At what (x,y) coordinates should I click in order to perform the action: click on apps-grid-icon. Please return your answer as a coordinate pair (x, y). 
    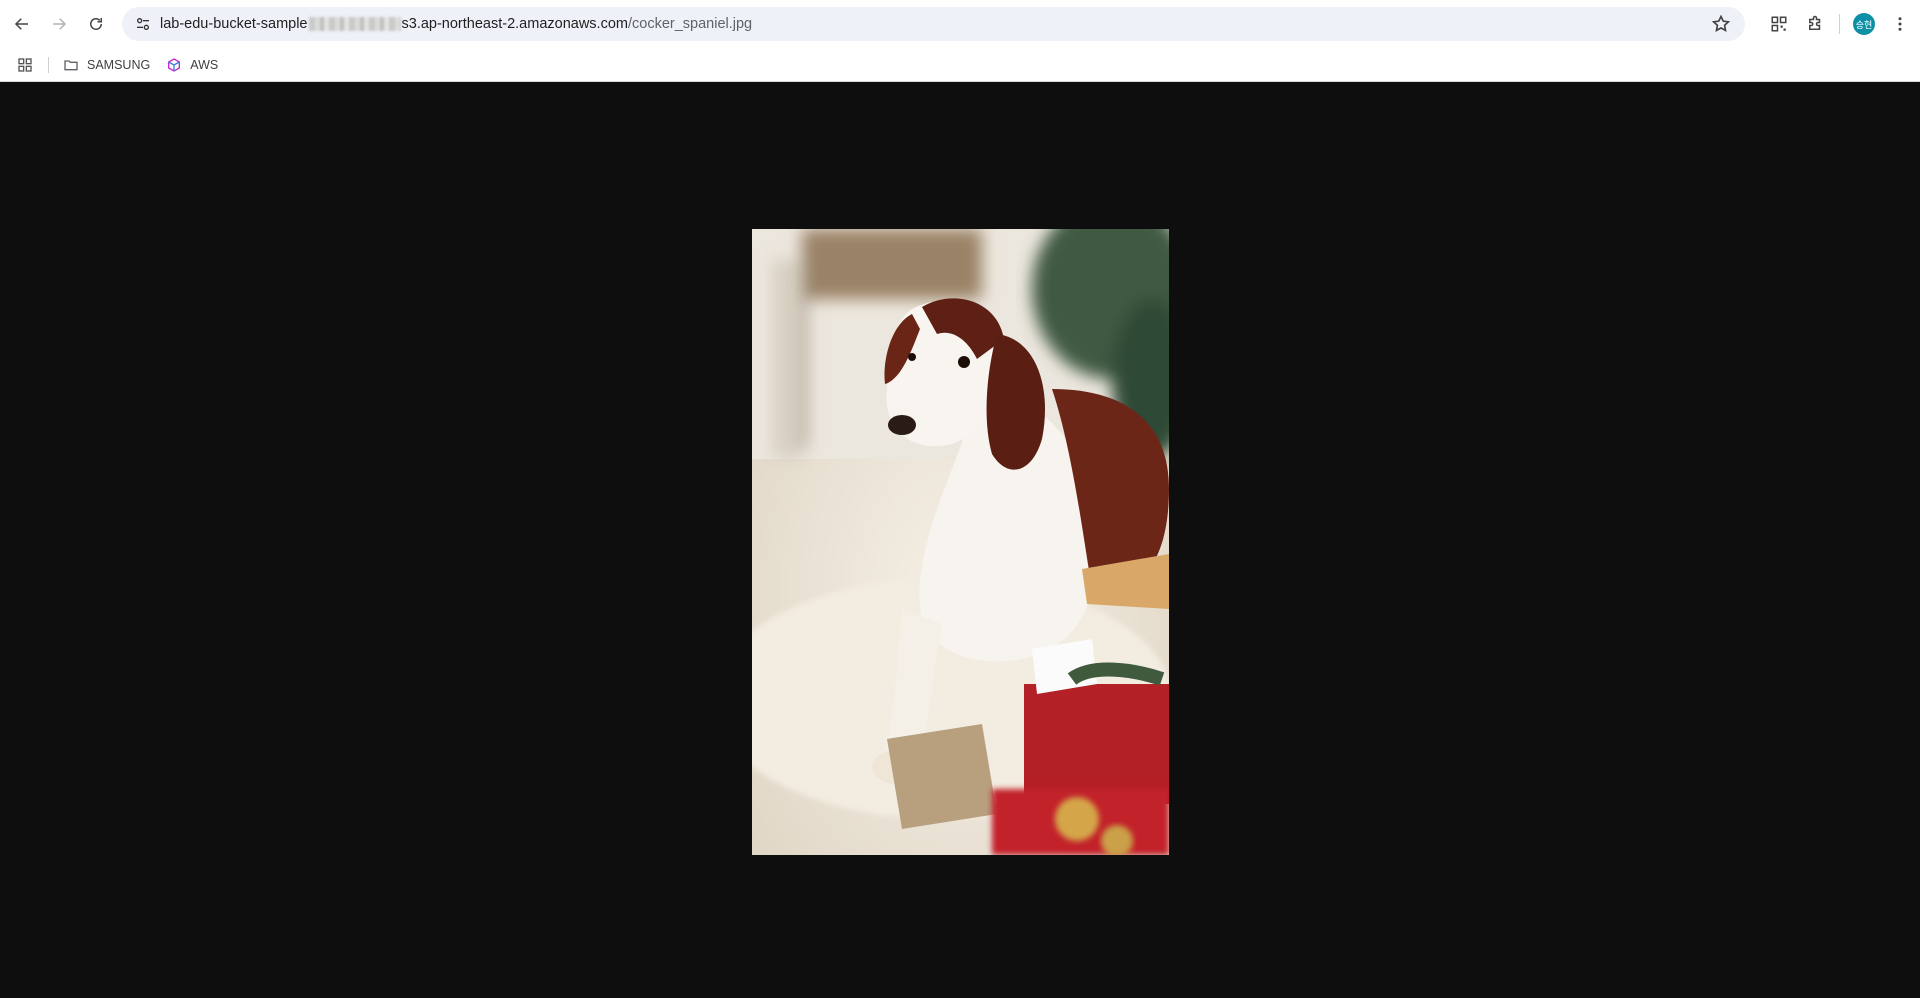
    Looking at the image, I should click on (25, 64).